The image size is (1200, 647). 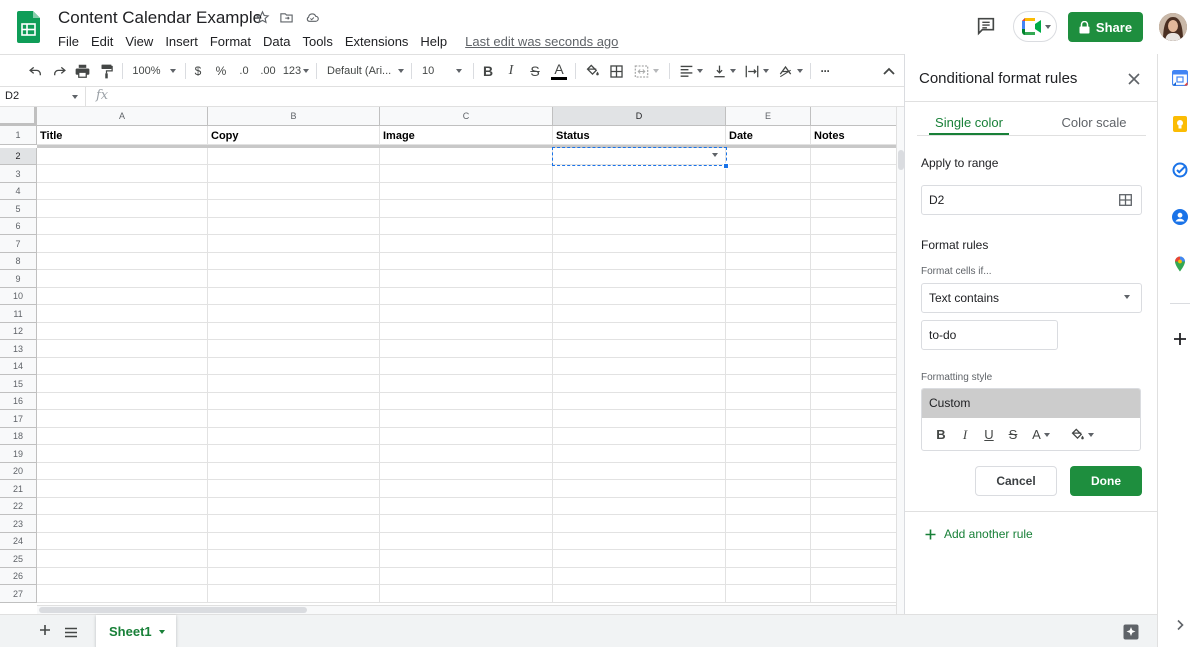 I want to click on percent-button: %, so click(x=221, y=71).